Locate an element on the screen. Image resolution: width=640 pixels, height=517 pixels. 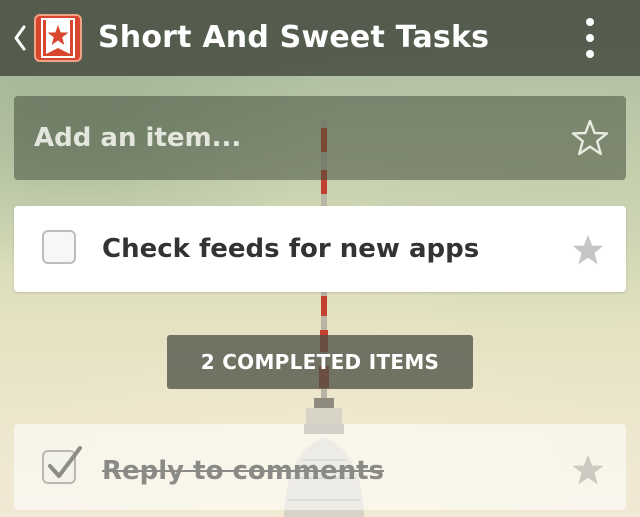
app-header: Short And Sweet Tasks is located at coordinates (320, 38).